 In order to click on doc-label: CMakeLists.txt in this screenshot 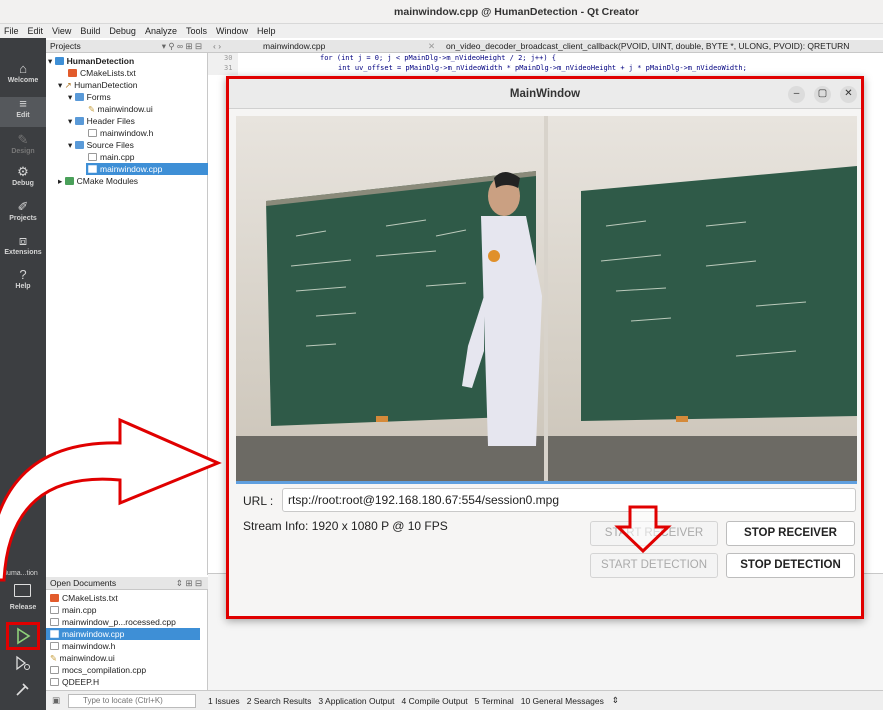, I will do `click(90, 598)`.